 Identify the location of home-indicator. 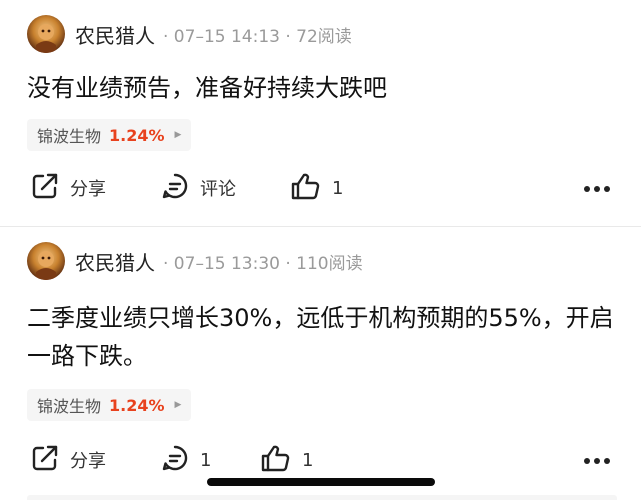
(321, 482).